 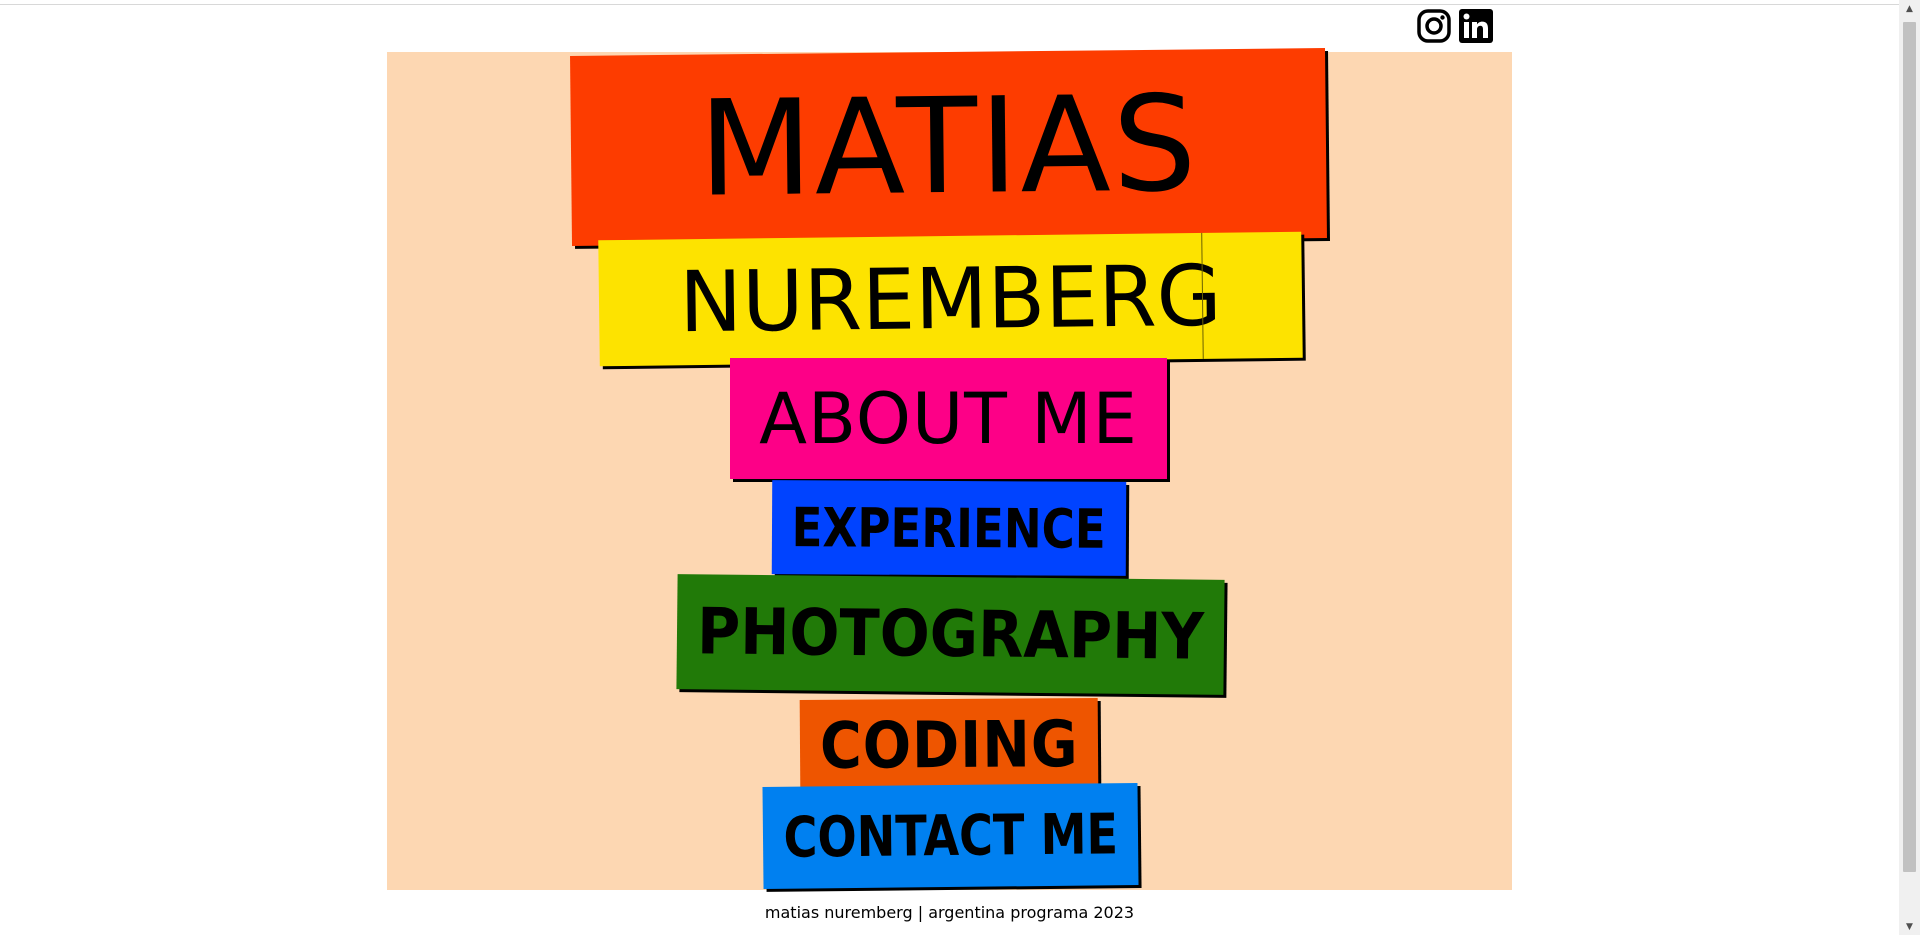 I want to click on browser-top-border, so click(x=949, y=2).